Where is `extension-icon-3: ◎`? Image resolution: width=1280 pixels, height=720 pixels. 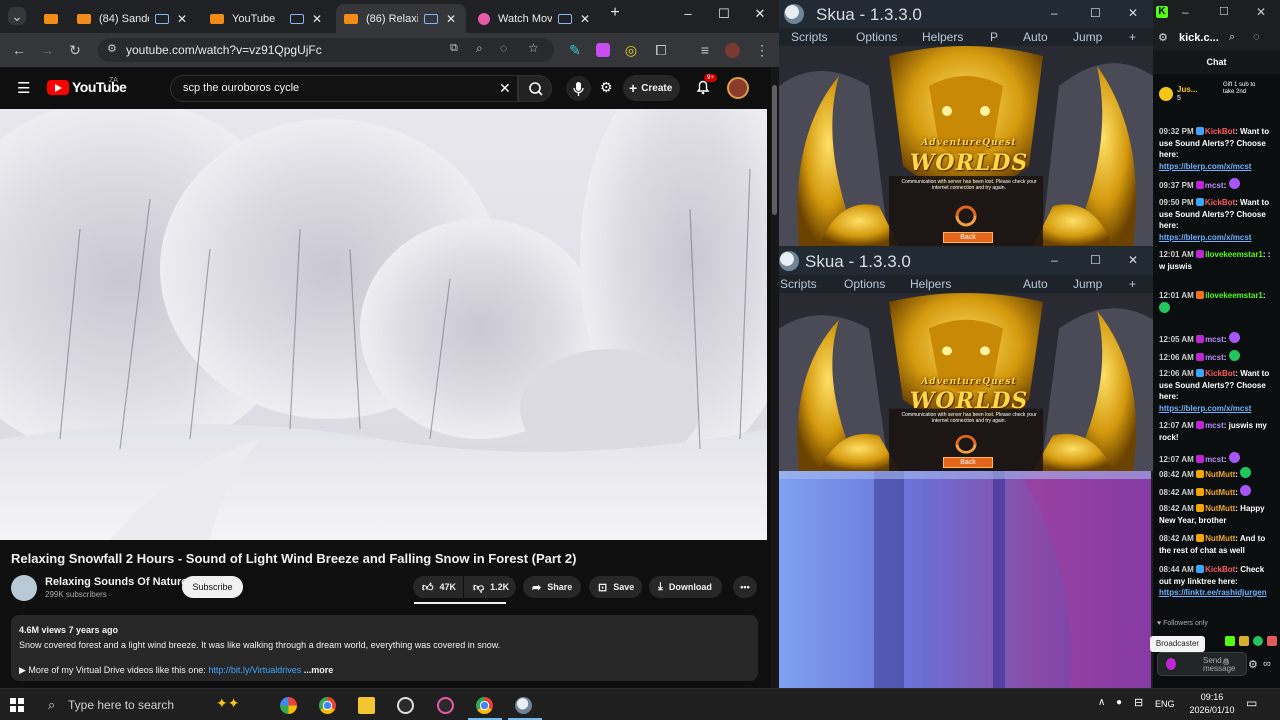 extension-icon-3: ◎ is located at coordinates (631, 50).